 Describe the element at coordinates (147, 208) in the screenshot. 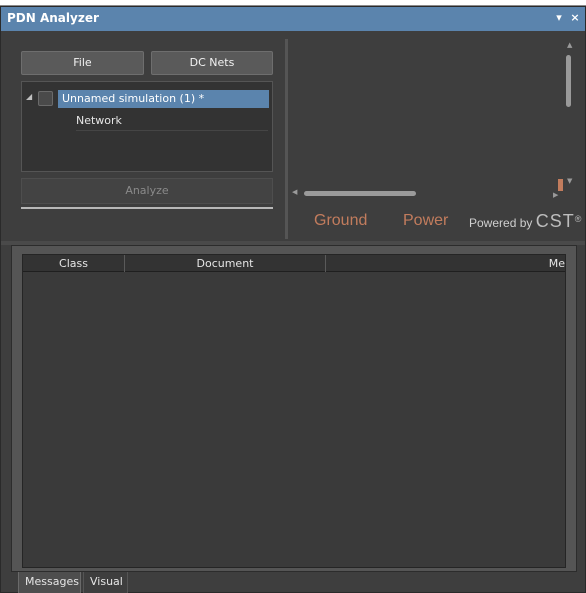

I see `analyze-progress-line` at that location.